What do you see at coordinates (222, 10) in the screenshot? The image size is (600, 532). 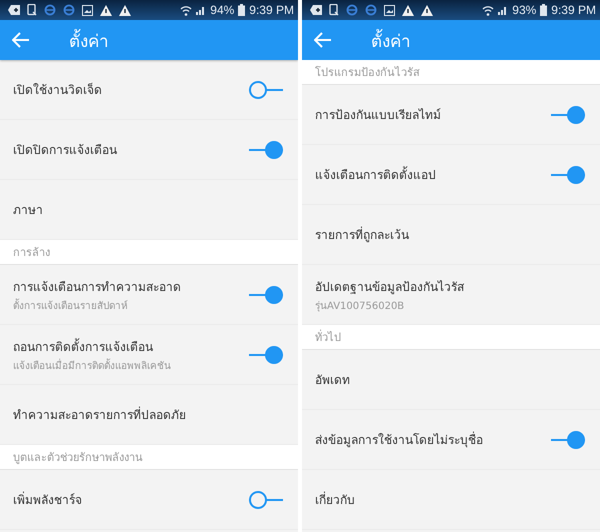 I see `battery-percent: 94%` at bounding box center [222, 10].